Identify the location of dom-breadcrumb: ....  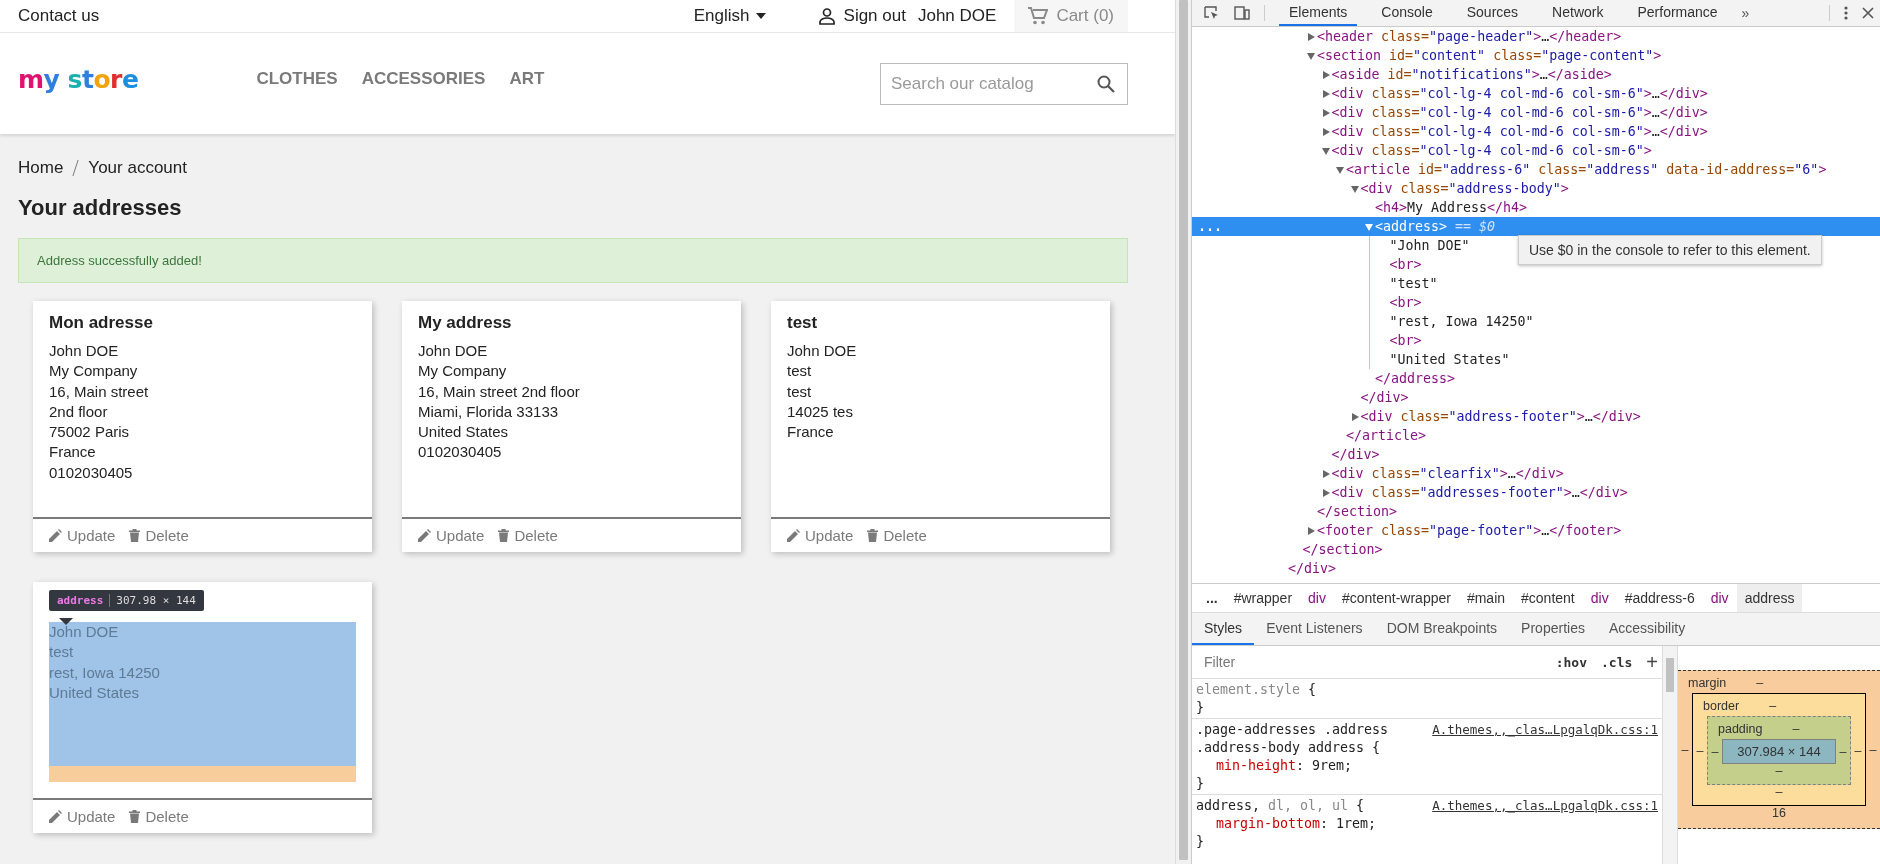
(1212, 598).